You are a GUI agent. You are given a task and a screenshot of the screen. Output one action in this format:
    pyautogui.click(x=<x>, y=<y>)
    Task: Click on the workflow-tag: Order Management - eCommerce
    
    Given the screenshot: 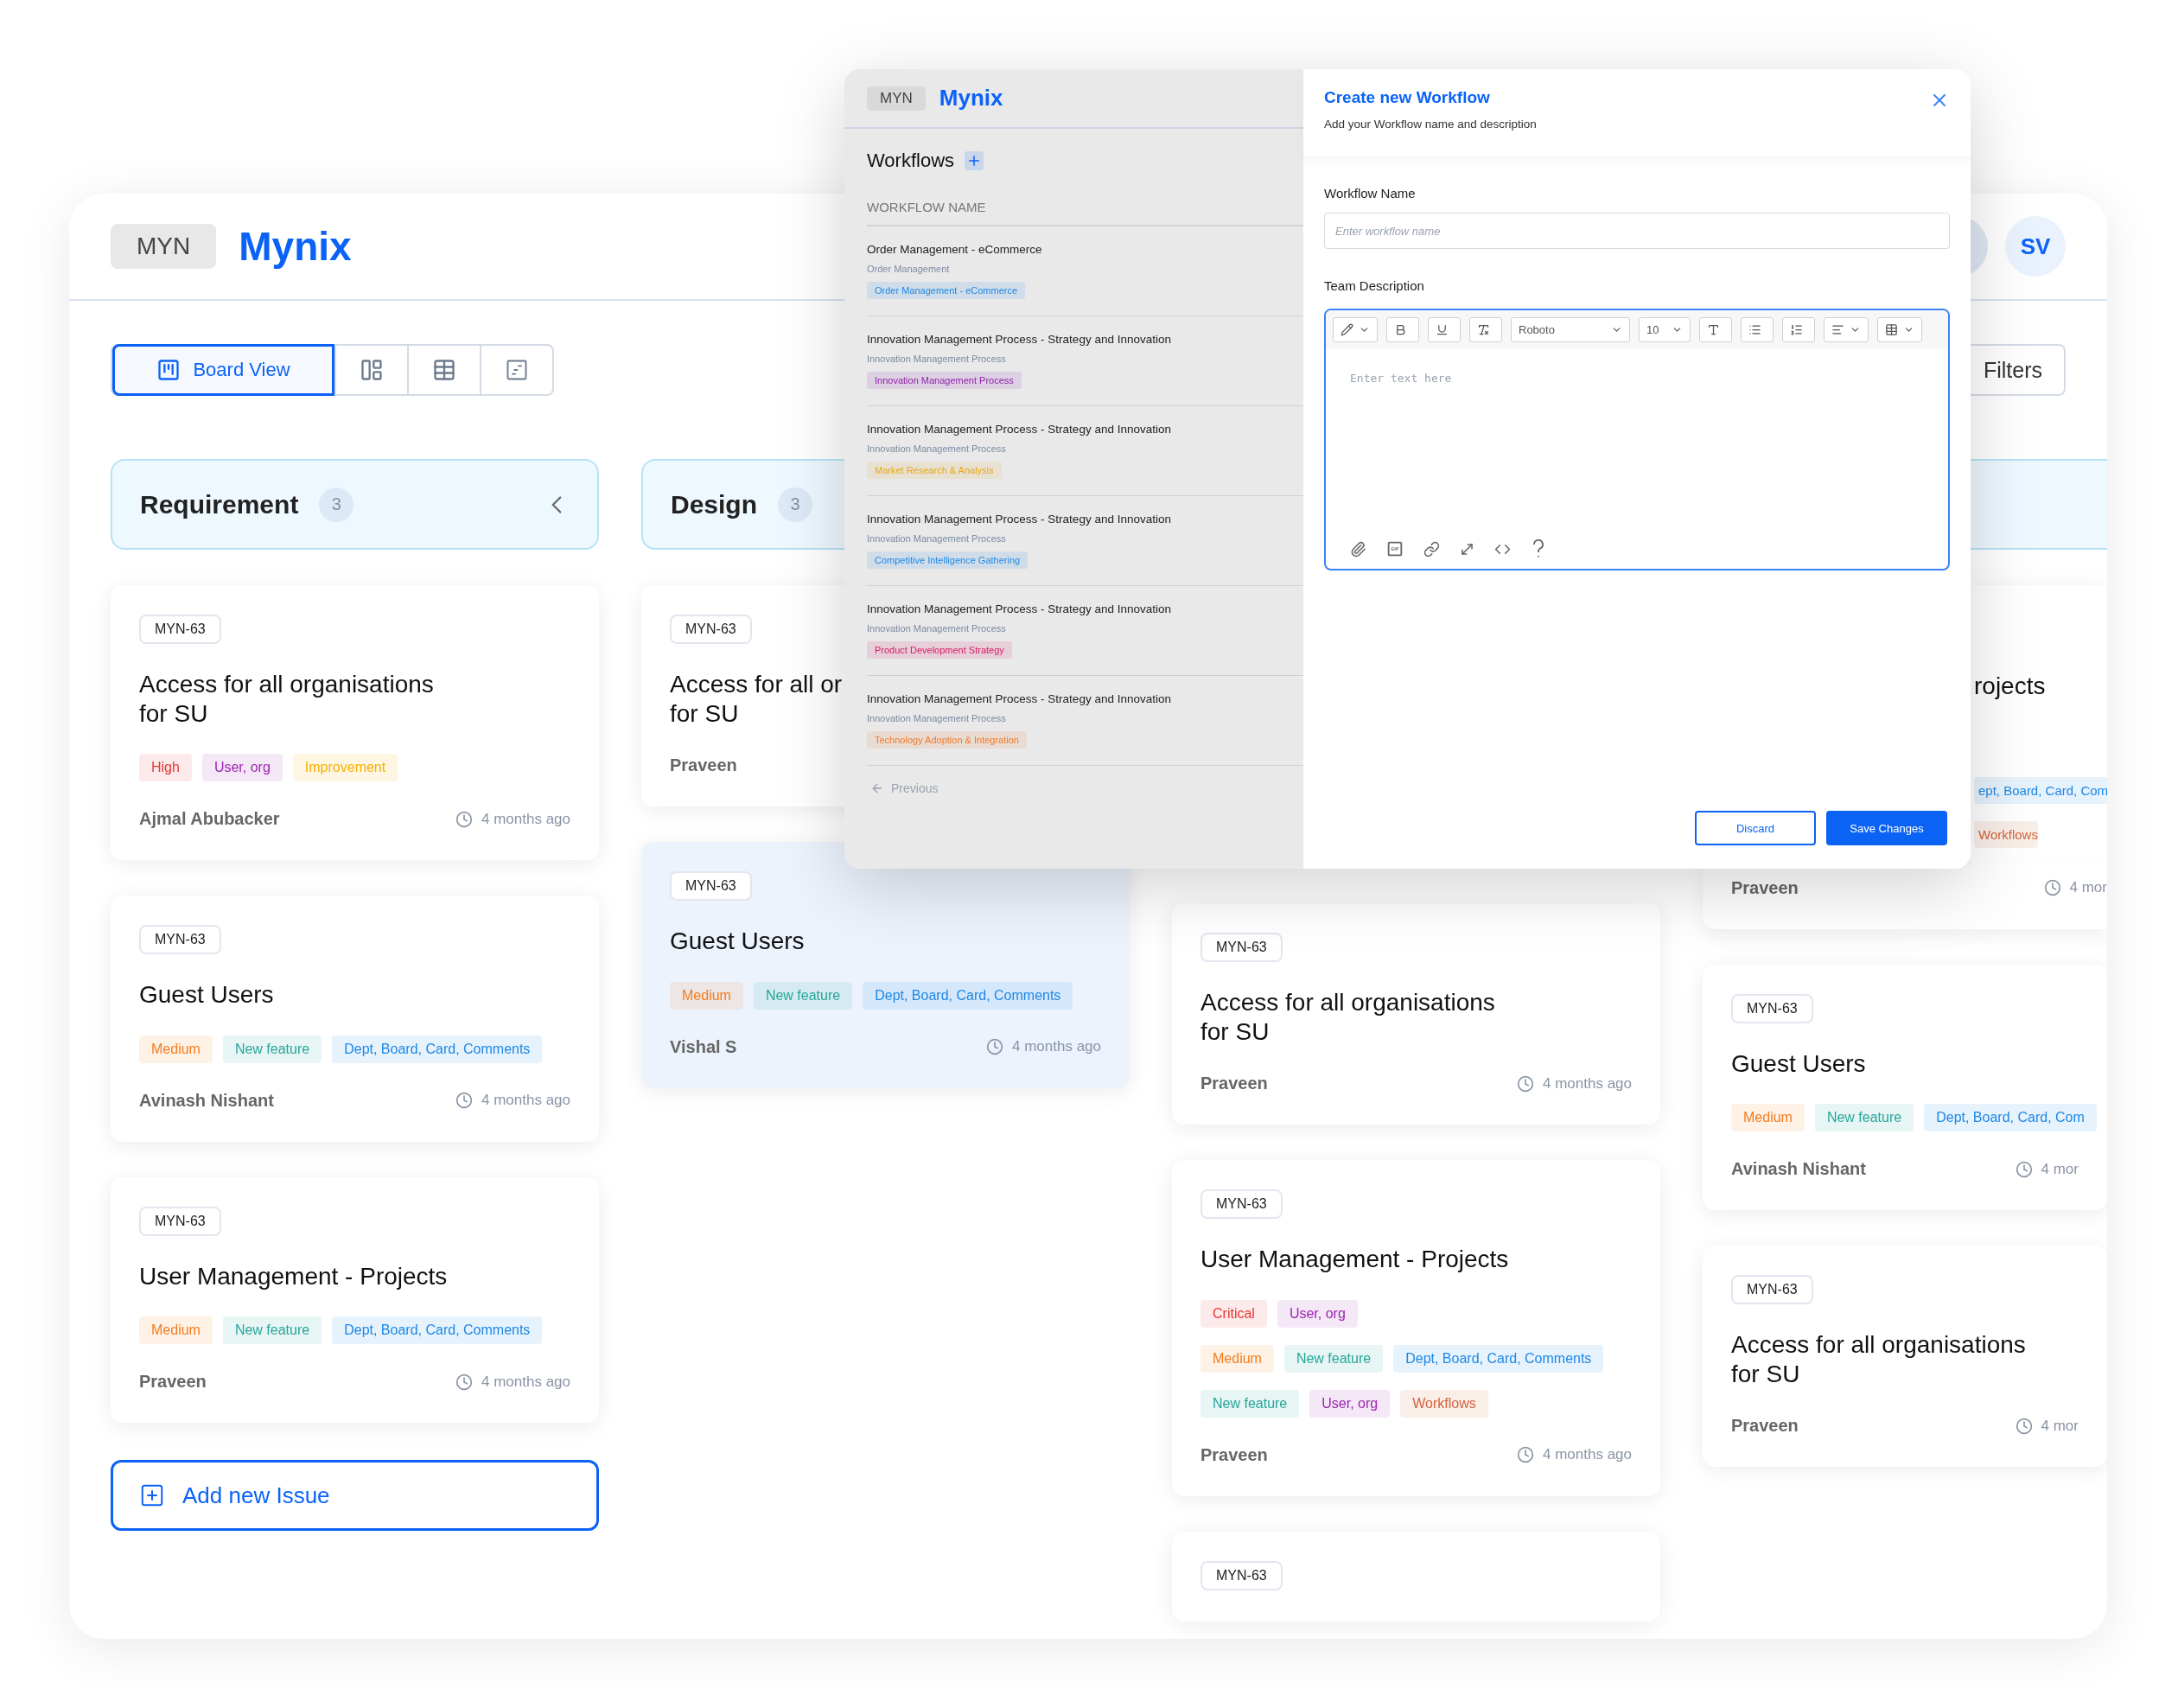 What is the action you would take?
    pyautogui.click(x=946, y=290)
    